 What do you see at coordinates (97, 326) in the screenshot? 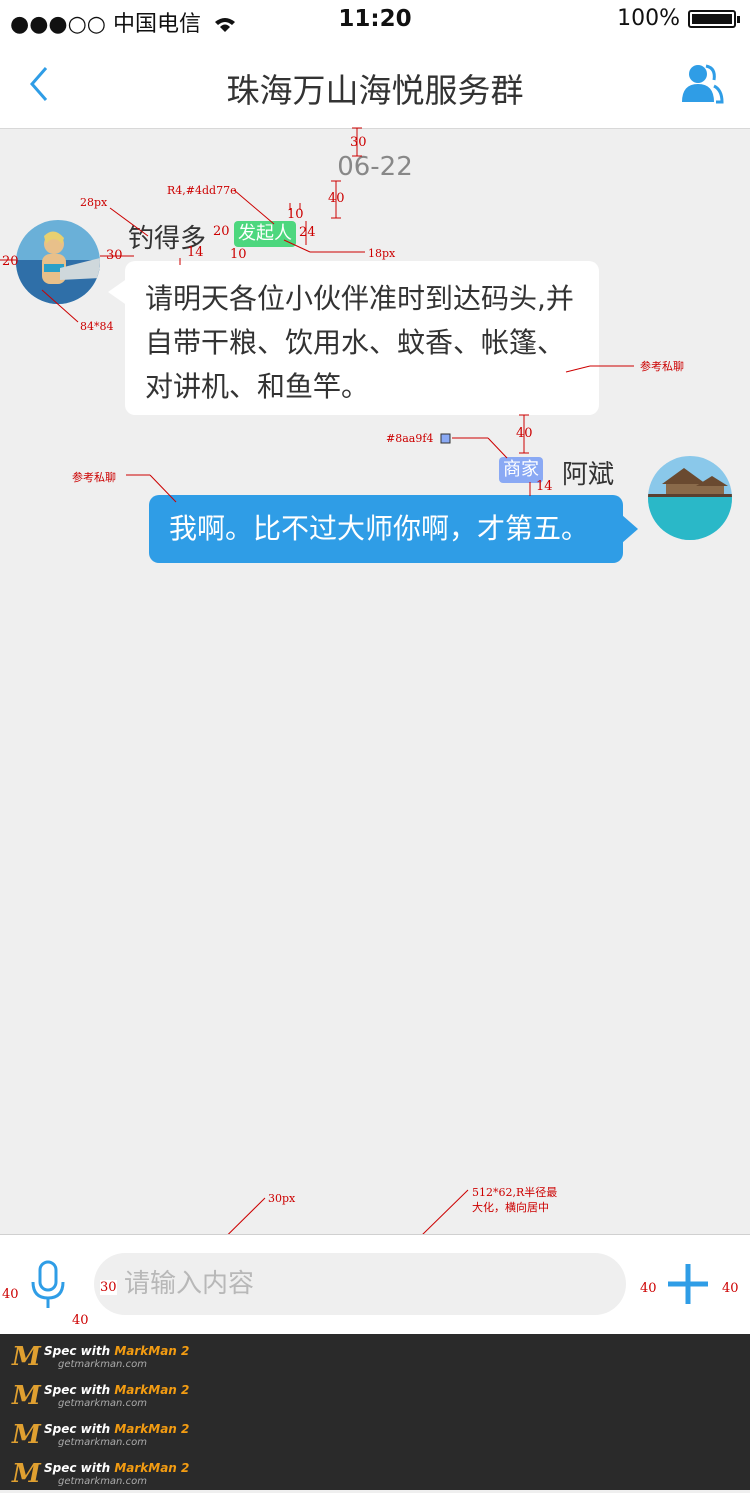
I see `spec-label: 84*84` at bounding box center [97, 326].